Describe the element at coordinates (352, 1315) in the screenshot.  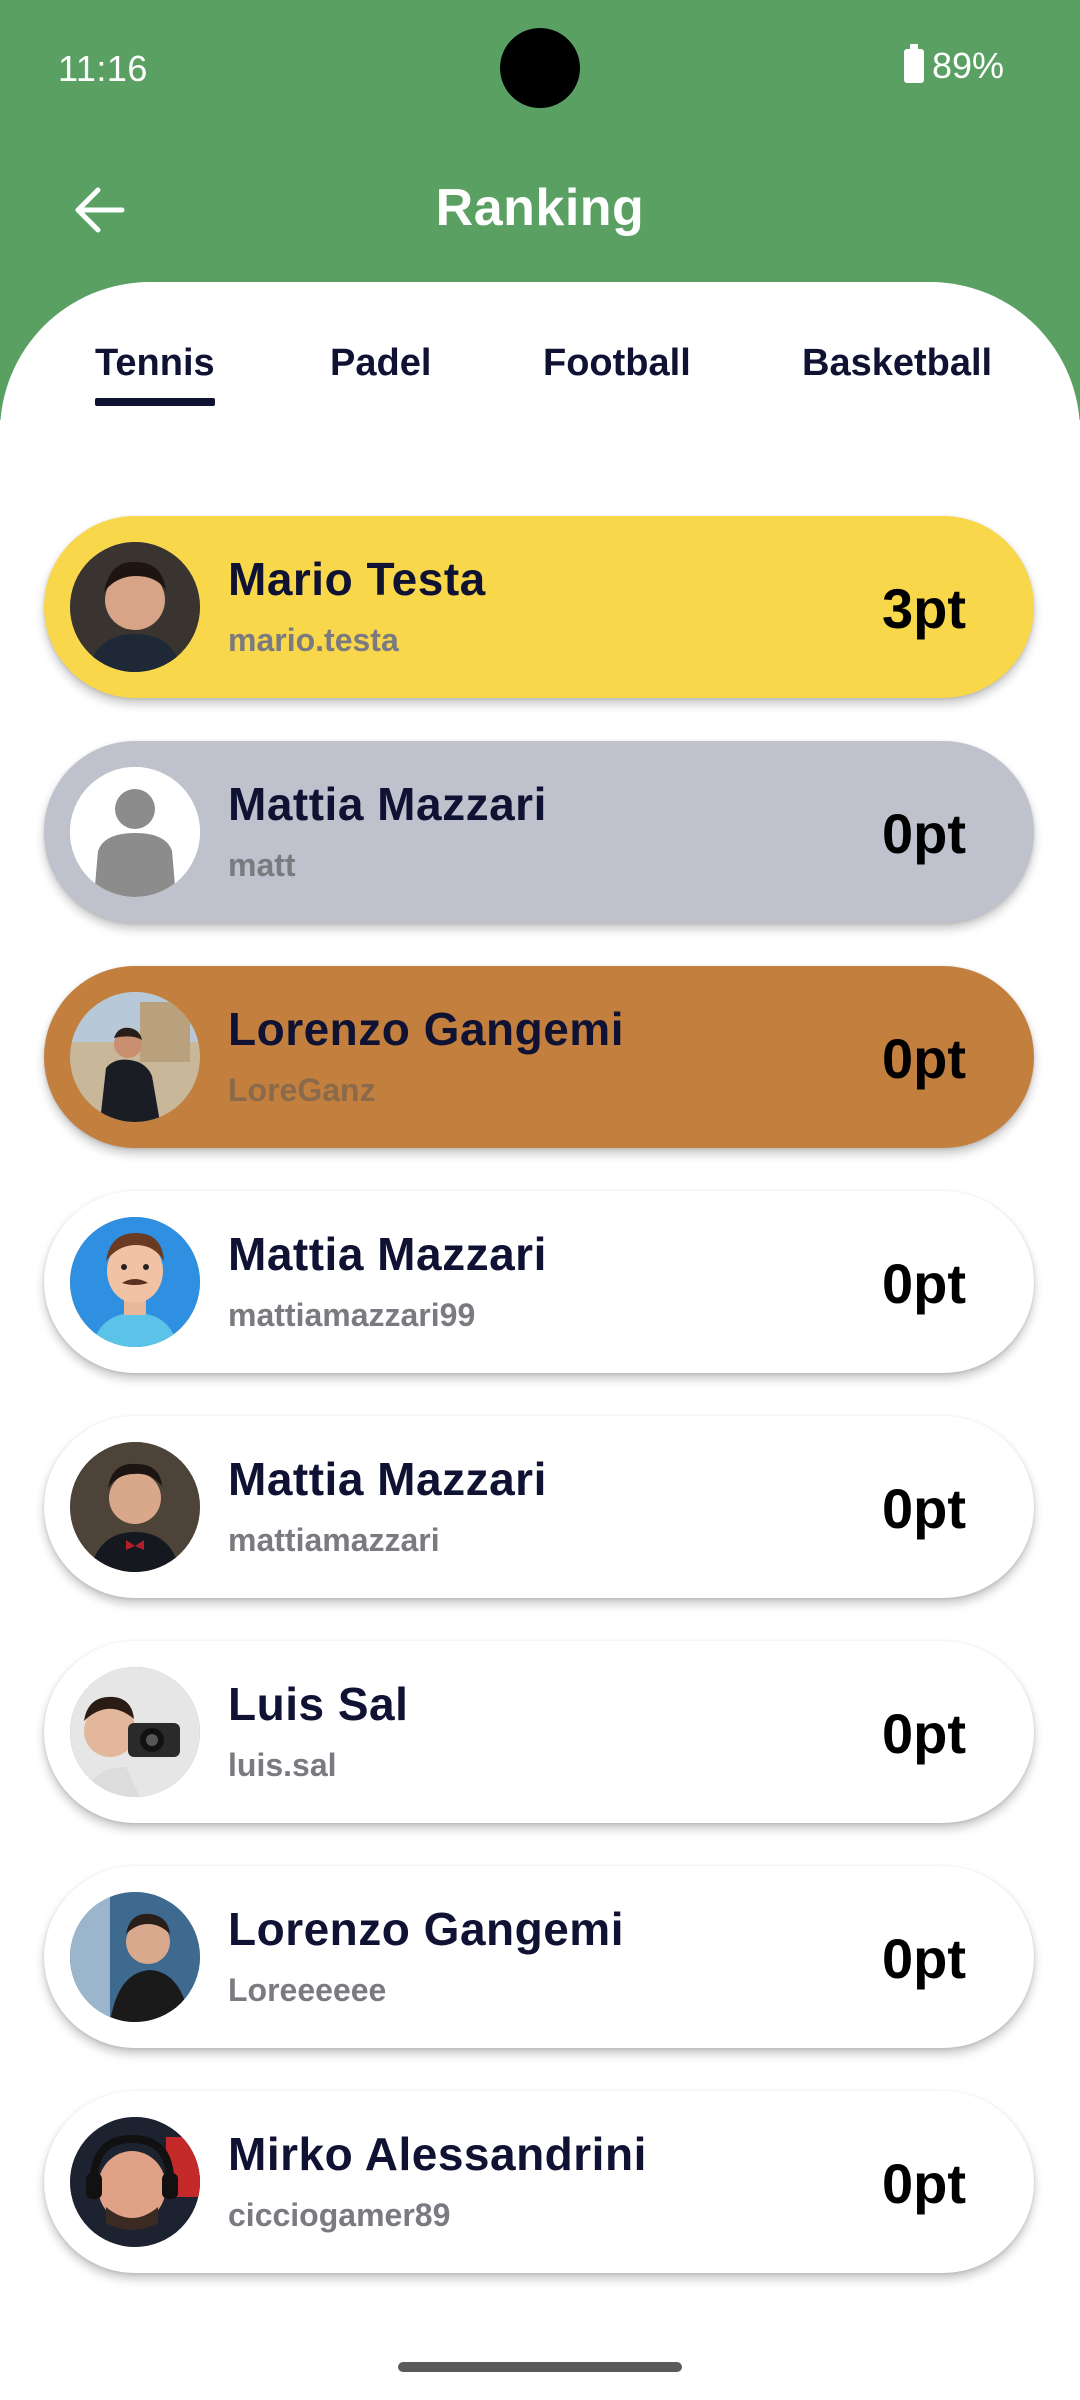
I see `player-username: mattiamazzari99` at that location.